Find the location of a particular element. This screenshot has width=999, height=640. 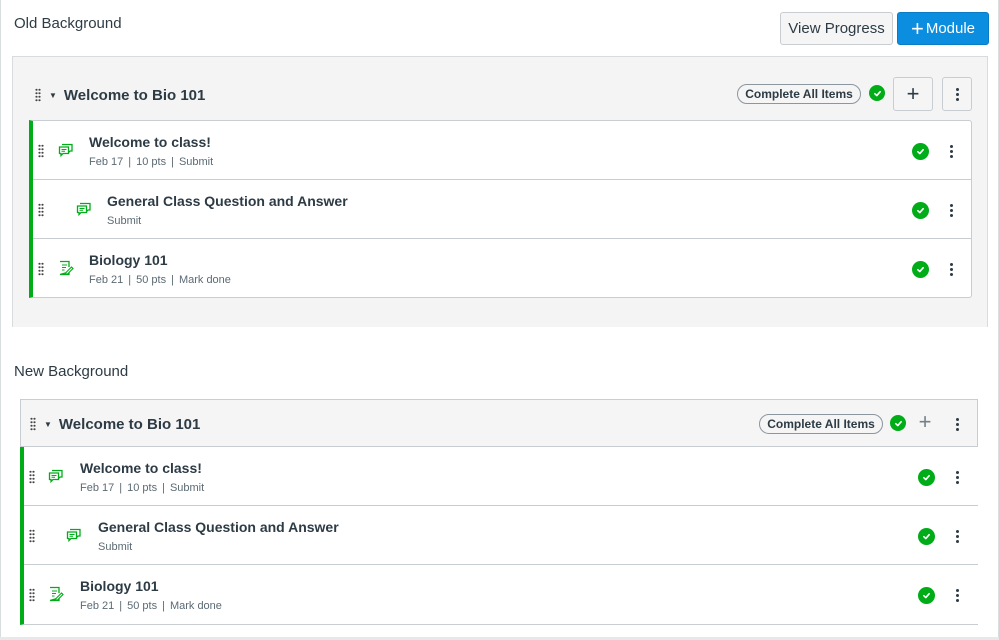

view-progress-label: View Progress is located at coordinates (836, 28).